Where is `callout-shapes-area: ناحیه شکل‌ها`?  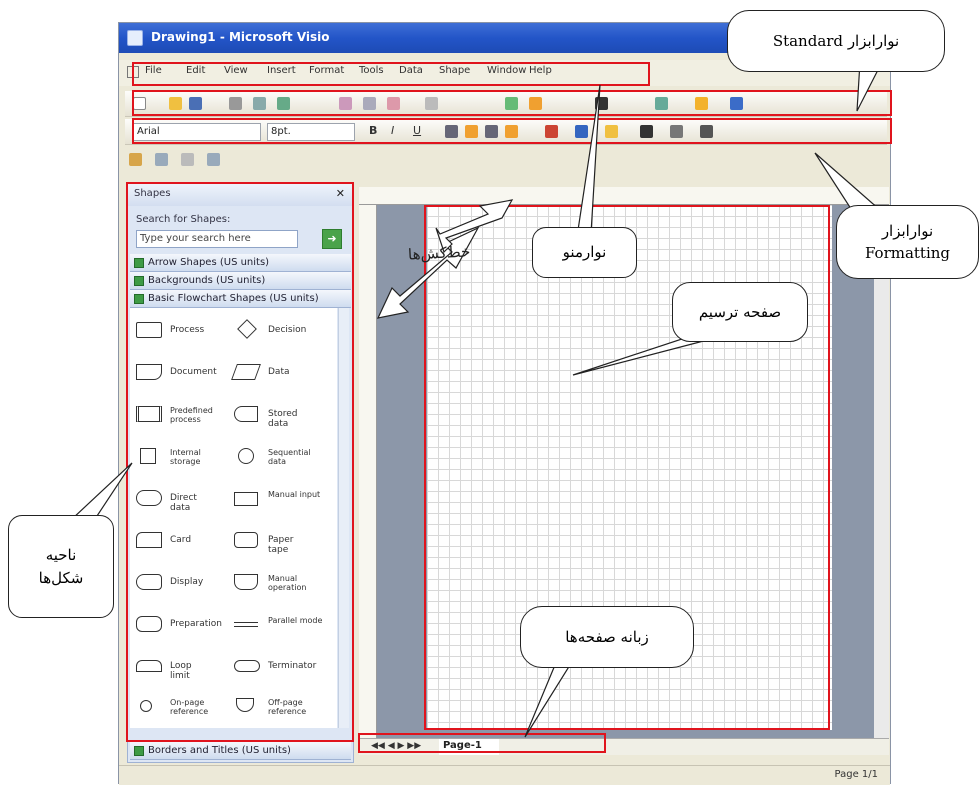 callout-shapes-area: ناحیه شکل‌ها is located at coordinates (61, 566).